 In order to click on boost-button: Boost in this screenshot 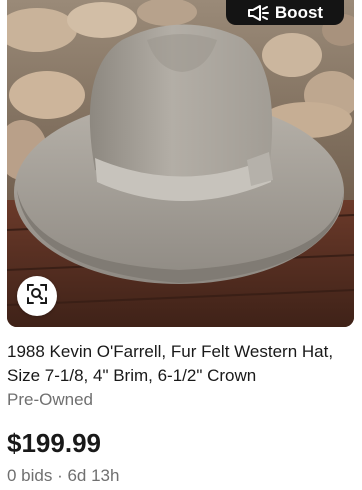, I will do `click(285, 12)`.